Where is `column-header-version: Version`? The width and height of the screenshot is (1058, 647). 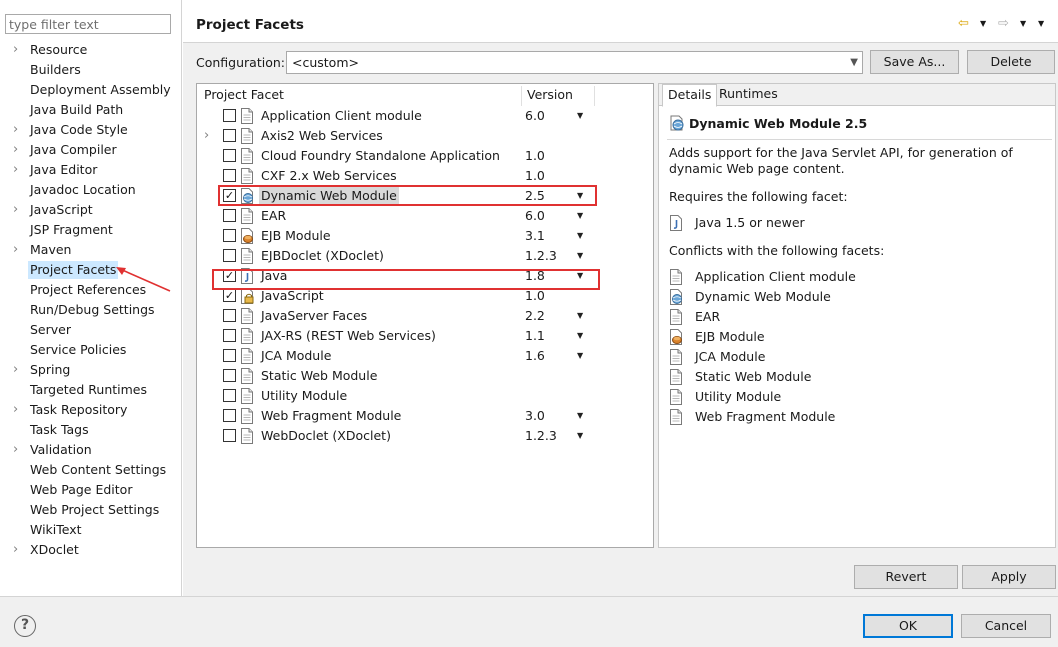
column-header-version: Version is located at coordinates (550, 95).